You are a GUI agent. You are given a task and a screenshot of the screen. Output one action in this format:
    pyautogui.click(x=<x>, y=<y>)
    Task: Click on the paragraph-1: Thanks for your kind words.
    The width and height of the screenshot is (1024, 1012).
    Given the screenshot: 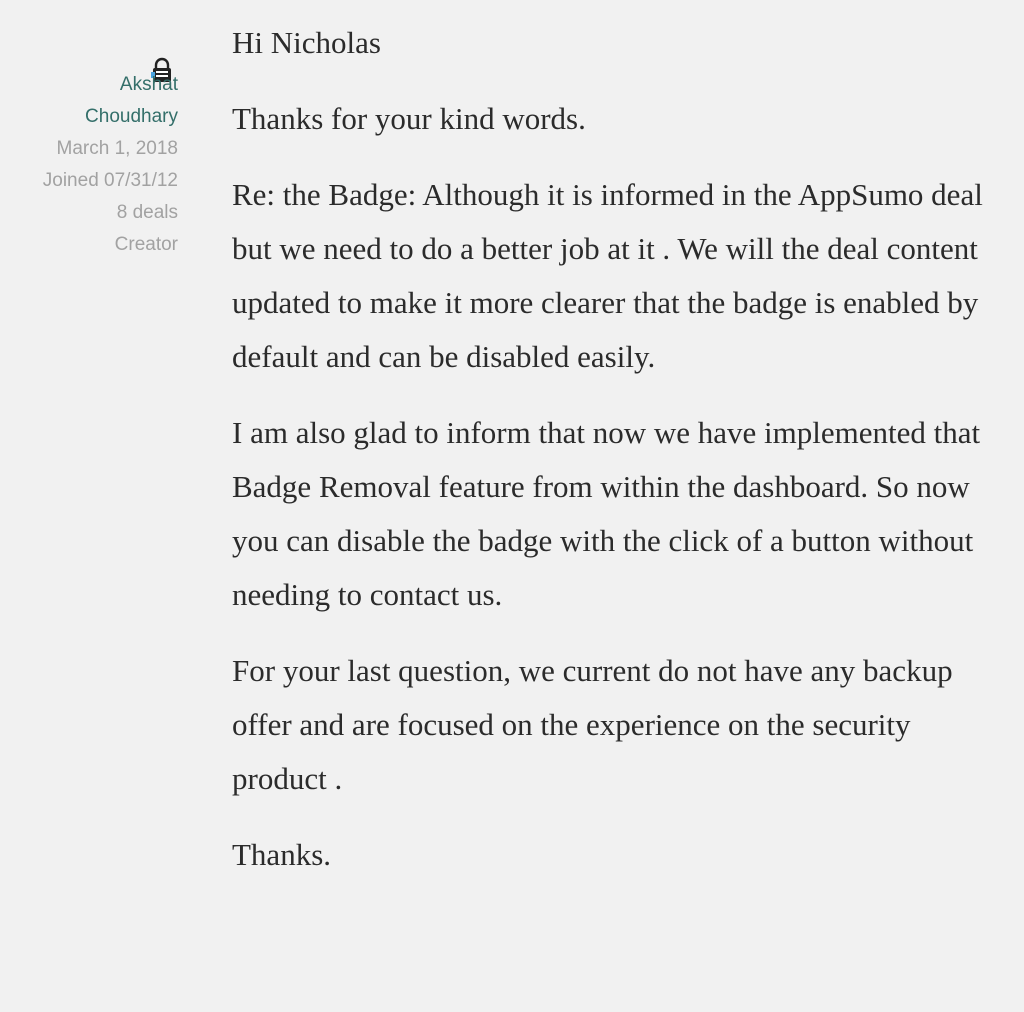 What is the action you would take?
    pyautogui.click(x=409, y=118)
    